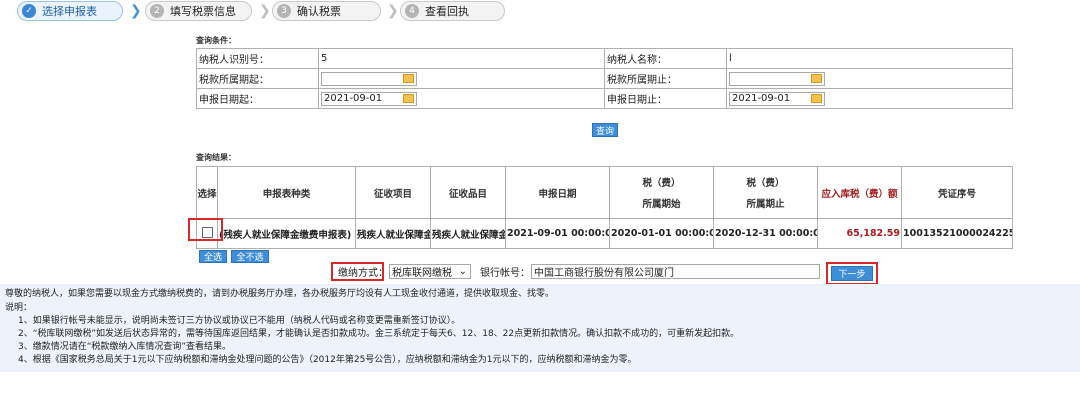 This screenshot has height=410, width=1080. I want to click on period-end-cell, so click(869, 78).